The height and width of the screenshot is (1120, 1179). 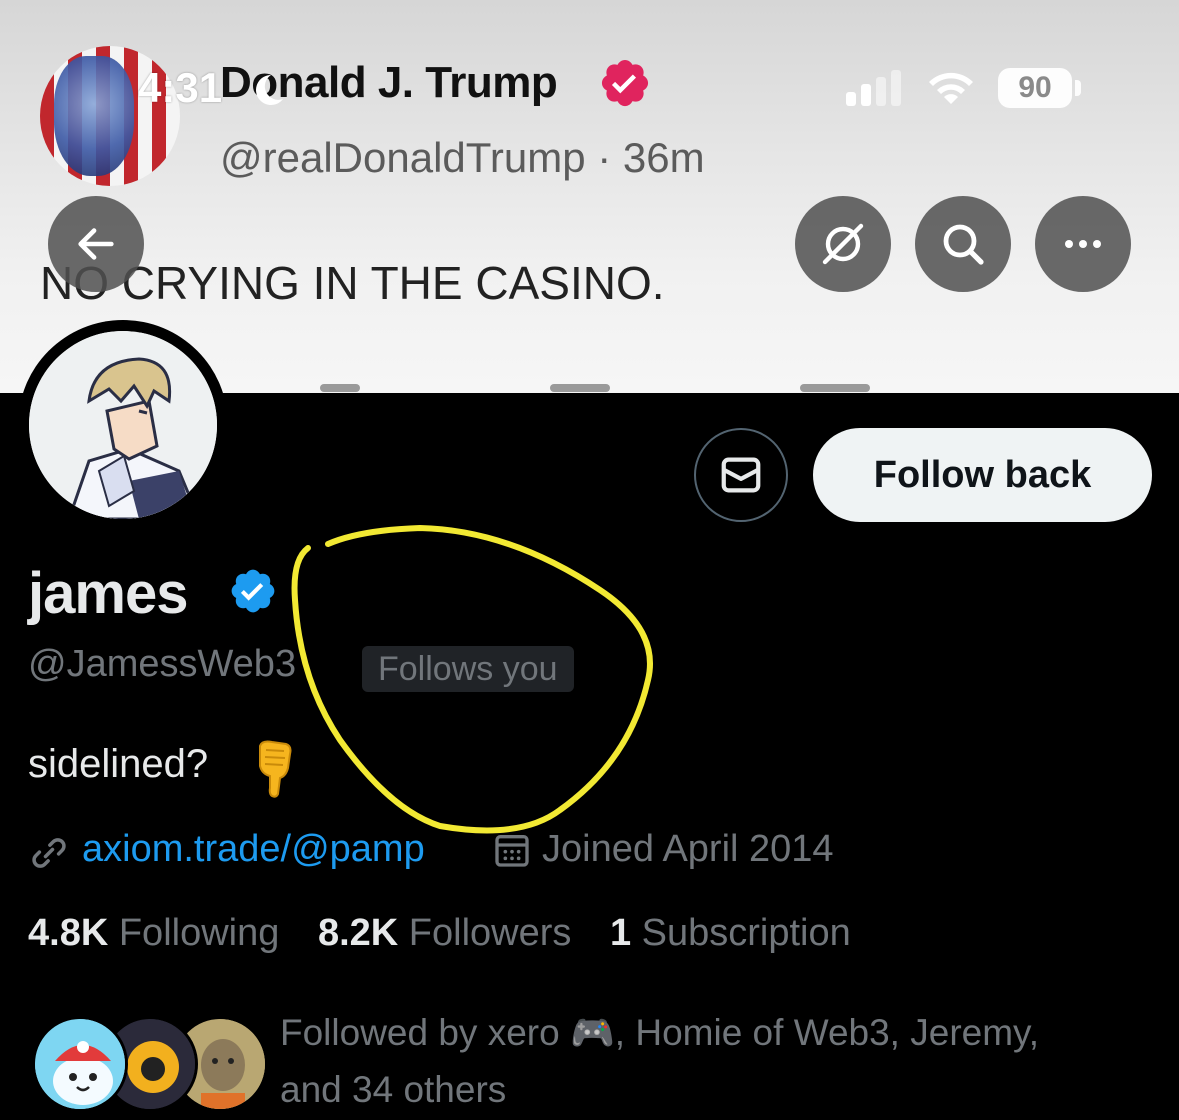 I want to click on profile-meta-row: axiom.trade/@pamp Joined April 2014, so click(x=578, y=851).